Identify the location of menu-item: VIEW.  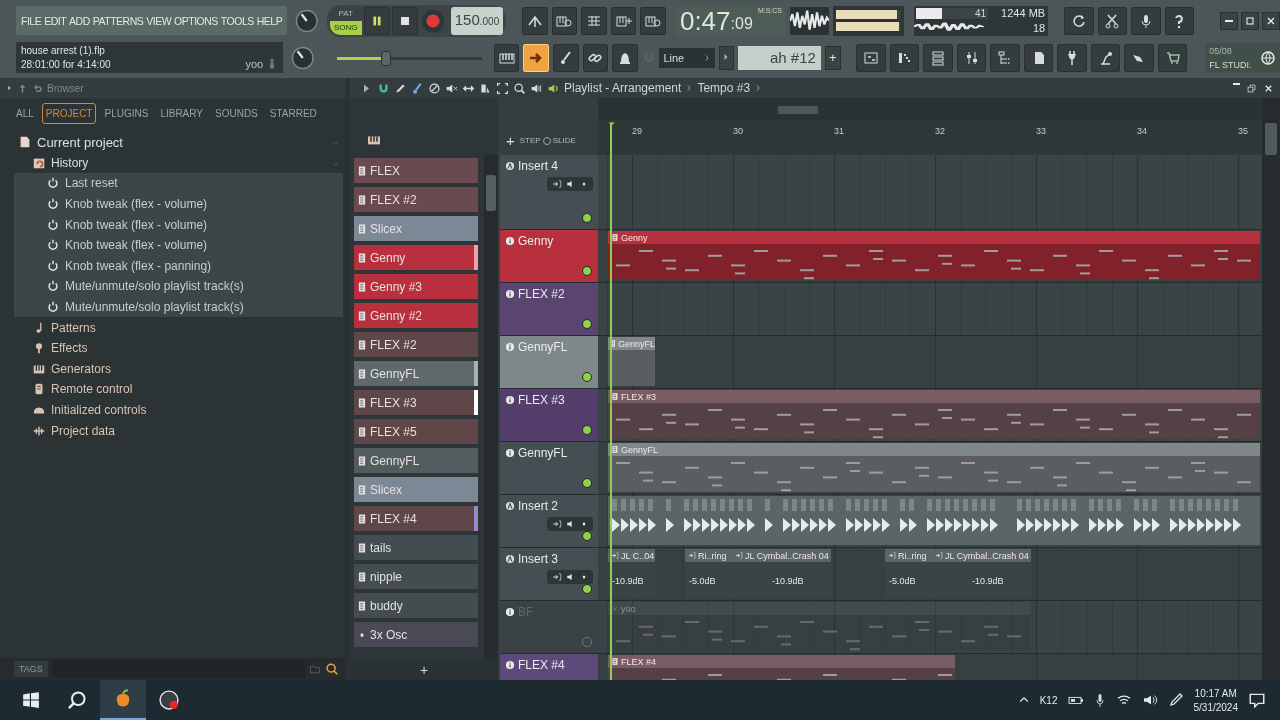
(159, 20).